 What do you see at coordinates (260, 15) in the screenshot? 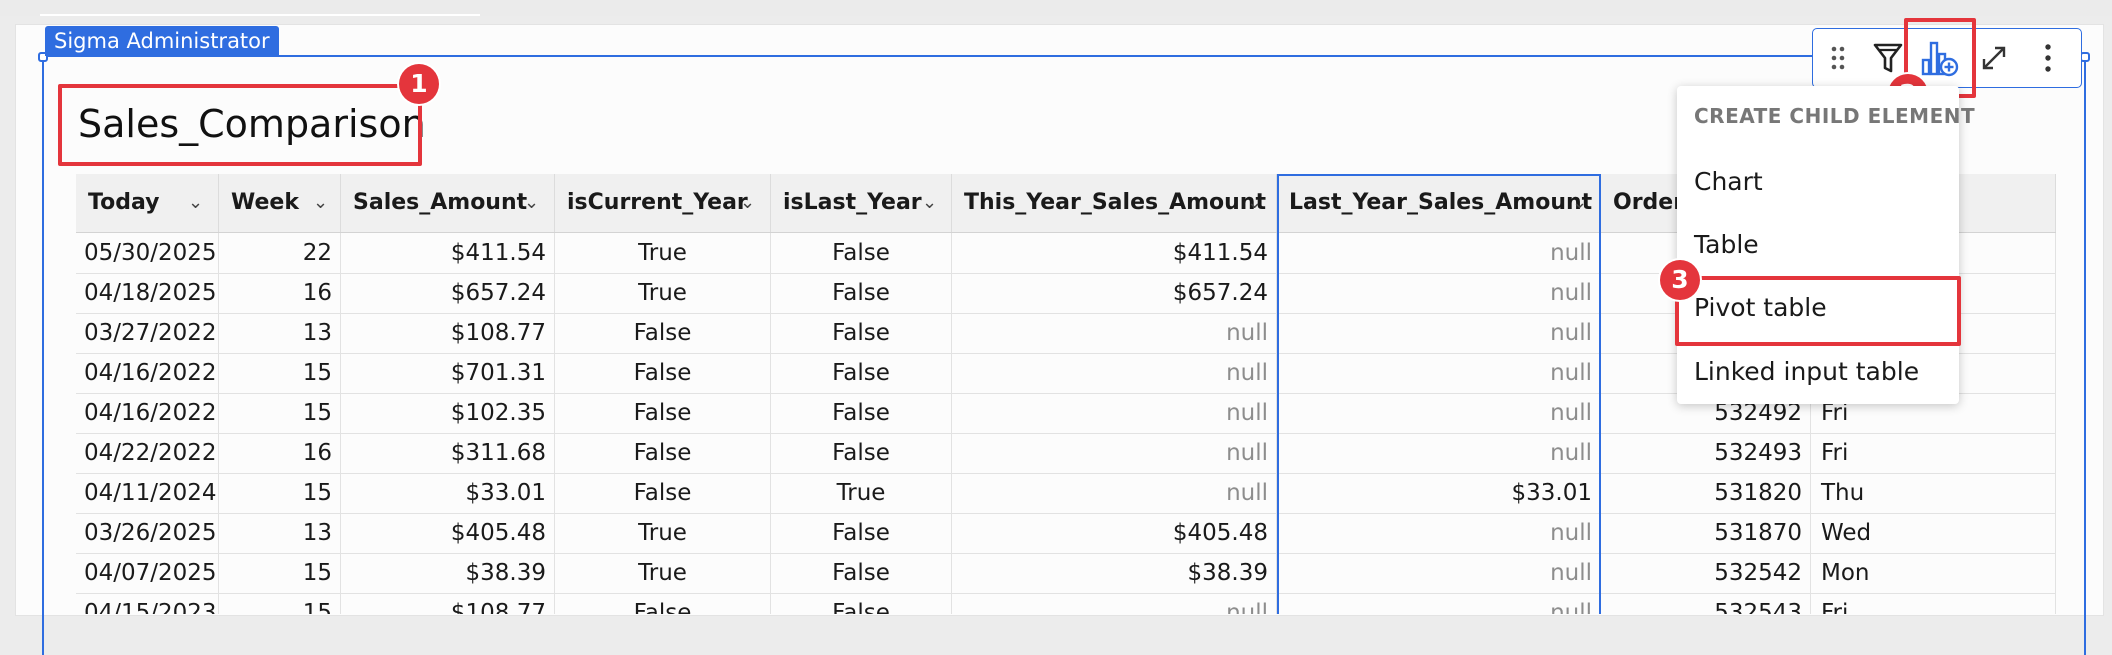
I see `page-tab` at bounding box center [260, 15].